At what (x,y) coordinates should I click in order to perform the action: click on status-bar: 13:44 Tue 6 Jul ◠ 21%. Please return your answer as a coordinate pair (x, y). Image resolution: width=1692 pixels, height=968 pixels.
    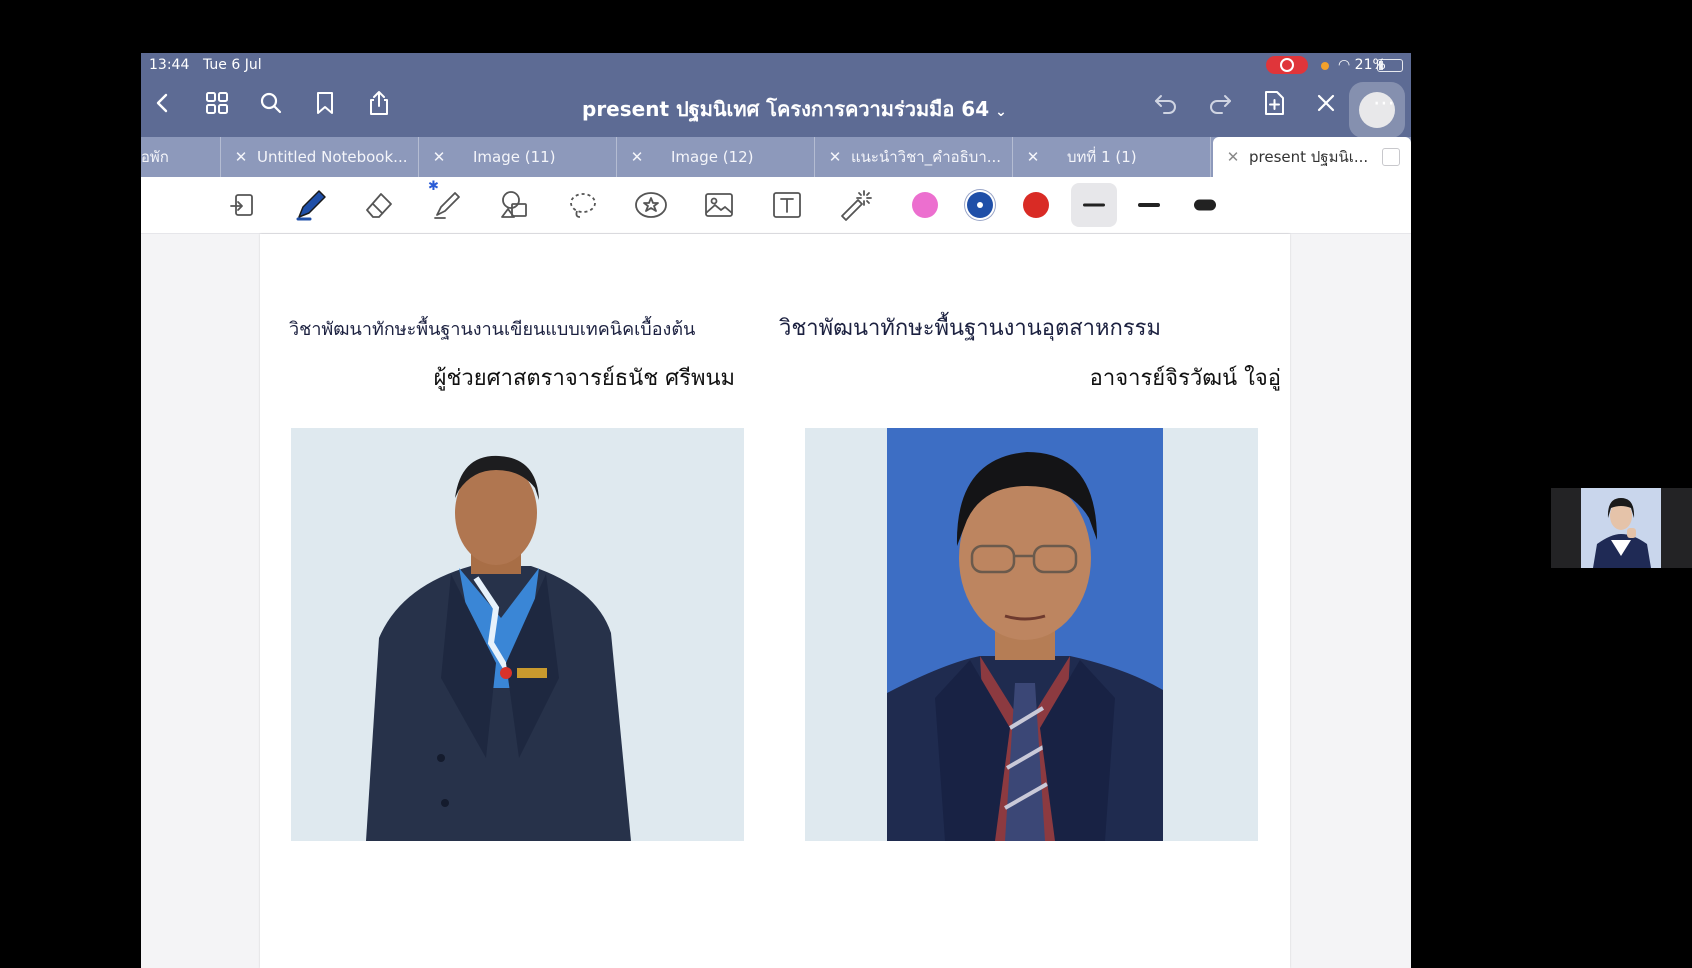
    Looking at the image, I should click on (776, 65).